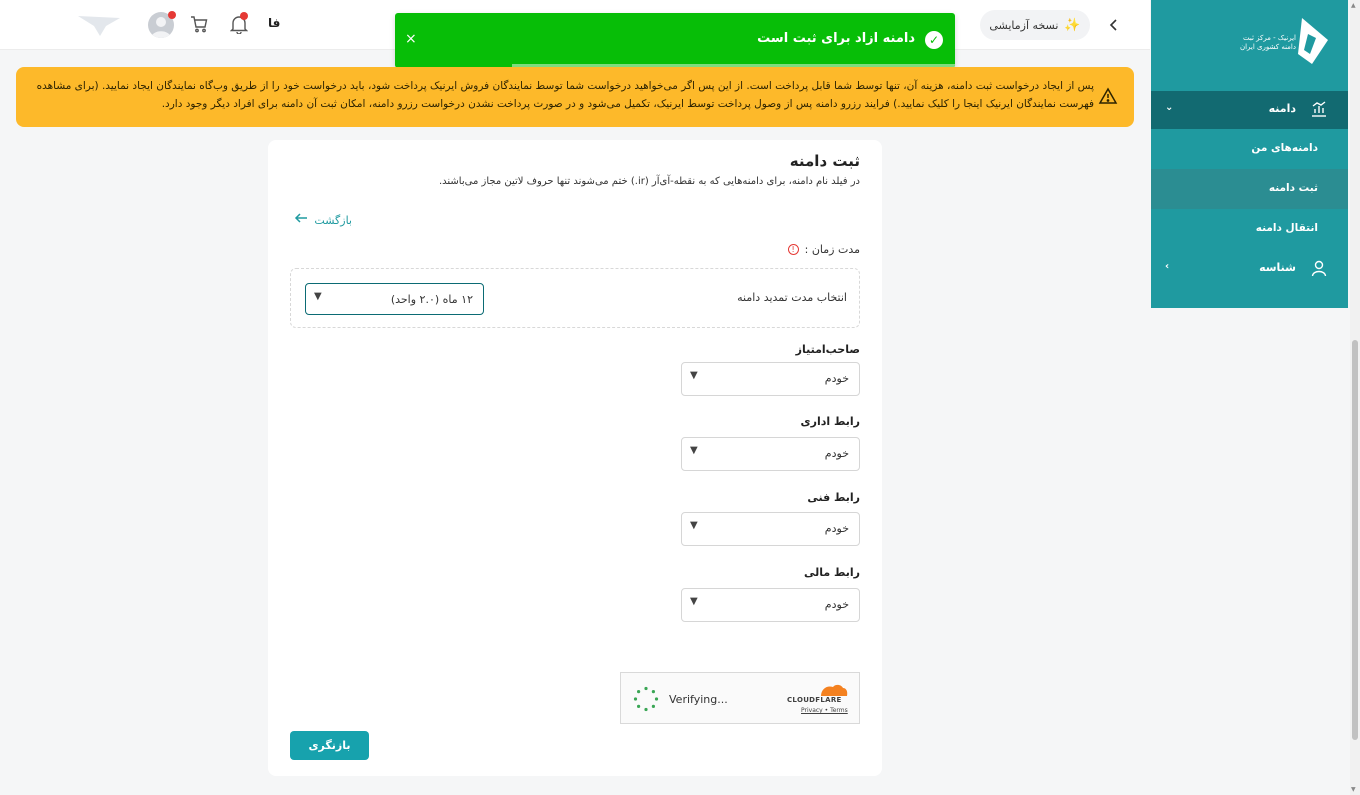  What do you see at coordinates (1353, 789) in the screenshot?
I see `scroll-down-arrow: ▼` at bounding box center [1353, 789].